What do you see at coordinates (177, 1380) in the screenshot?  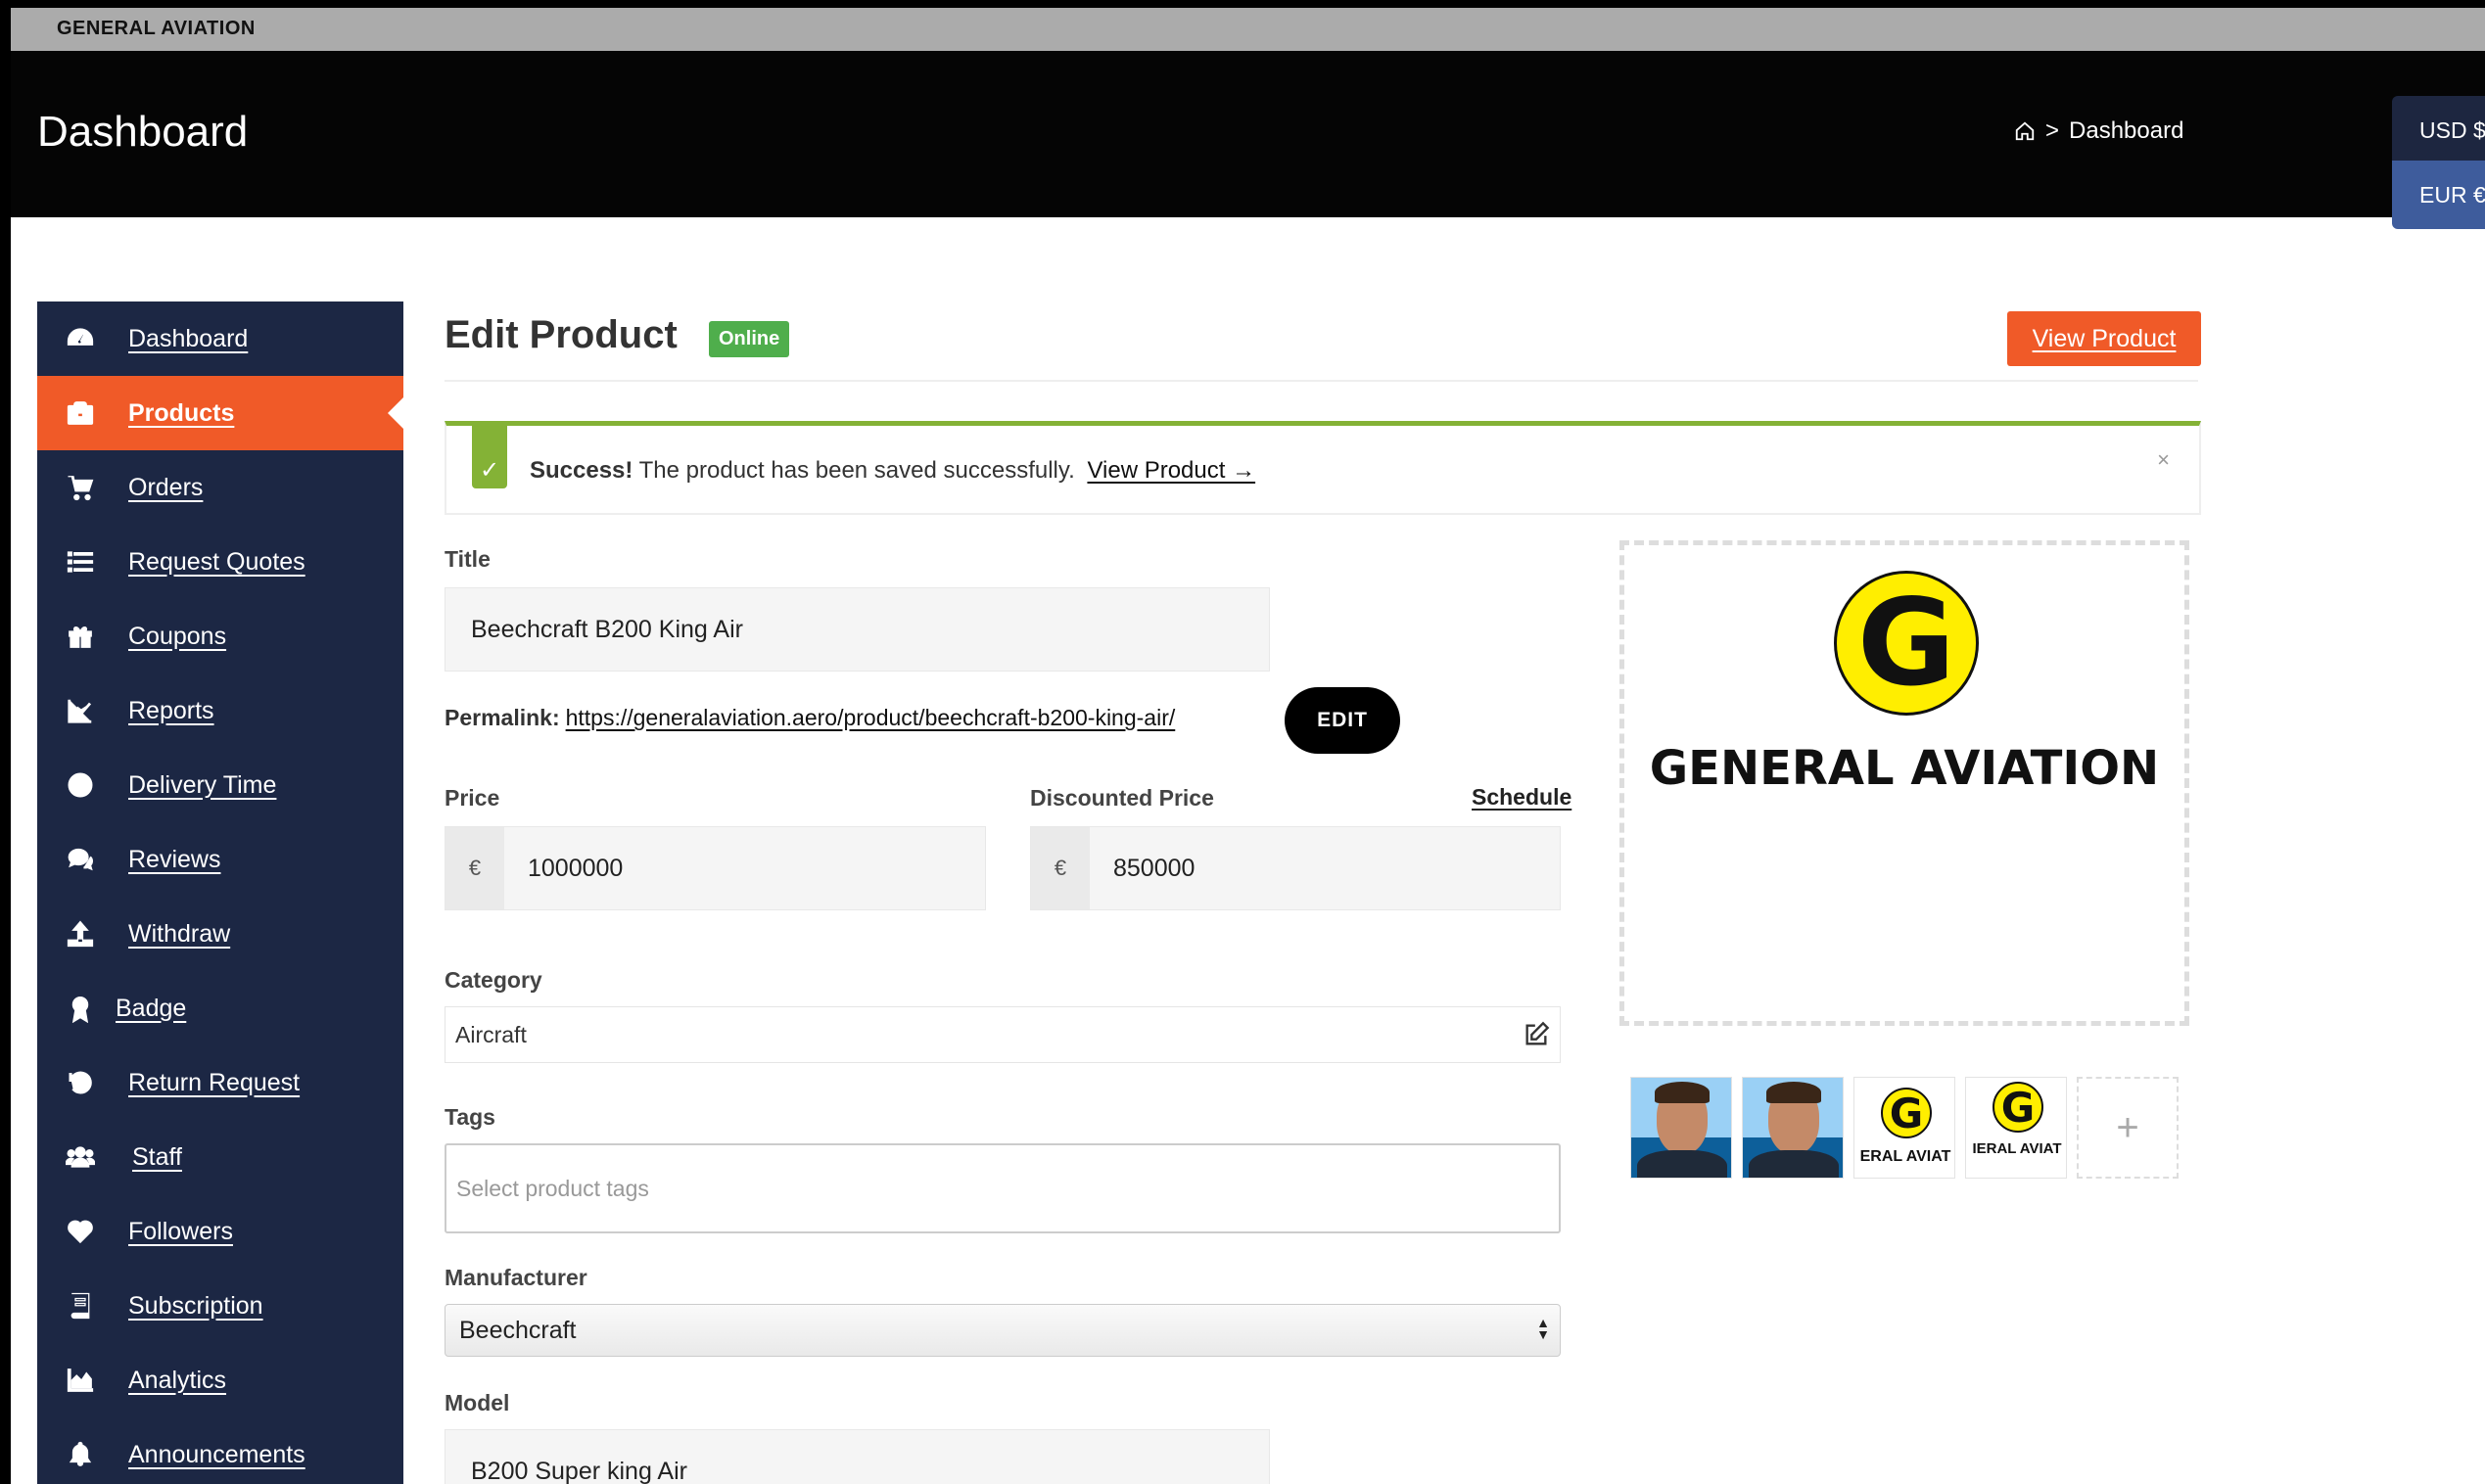 I see `sidebar-item-label: Analytics` at bounding box center [177, 1380].